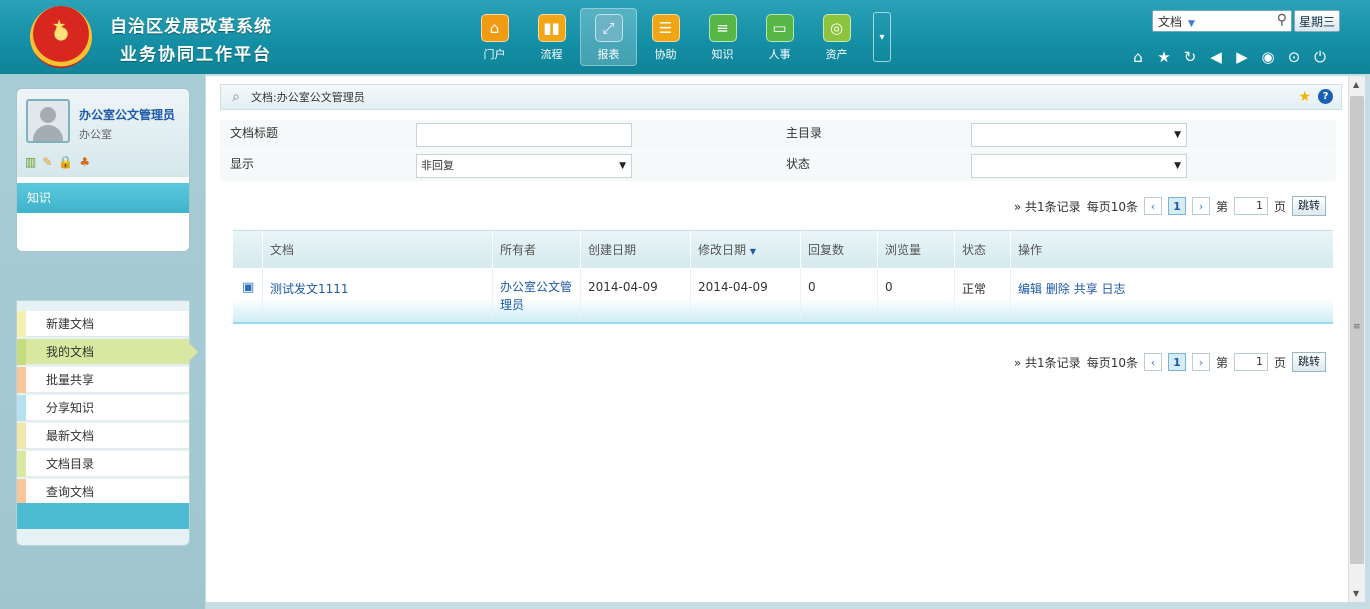 The image size is (1370, 609). I want to click on star-icon: ★, so click(1164, 57).